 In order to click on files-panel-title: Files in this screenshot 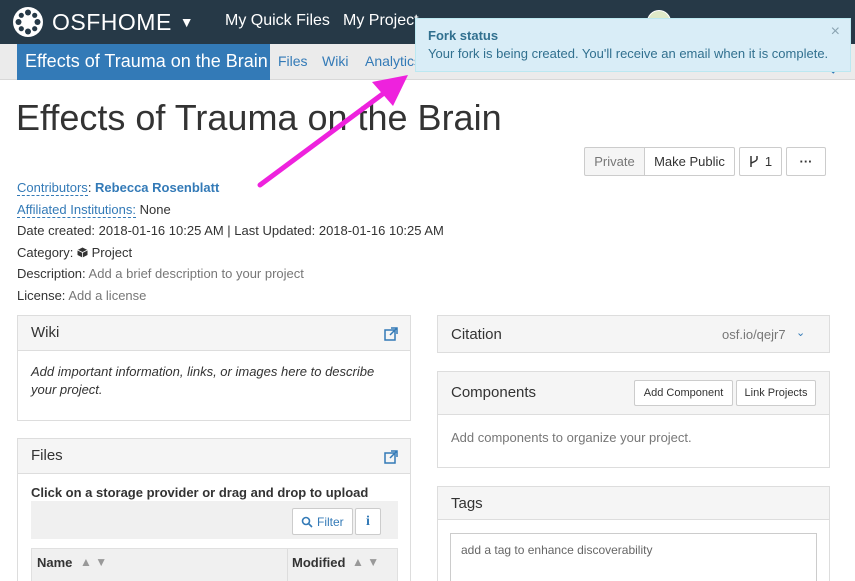, I will do `click(47, 455)`.